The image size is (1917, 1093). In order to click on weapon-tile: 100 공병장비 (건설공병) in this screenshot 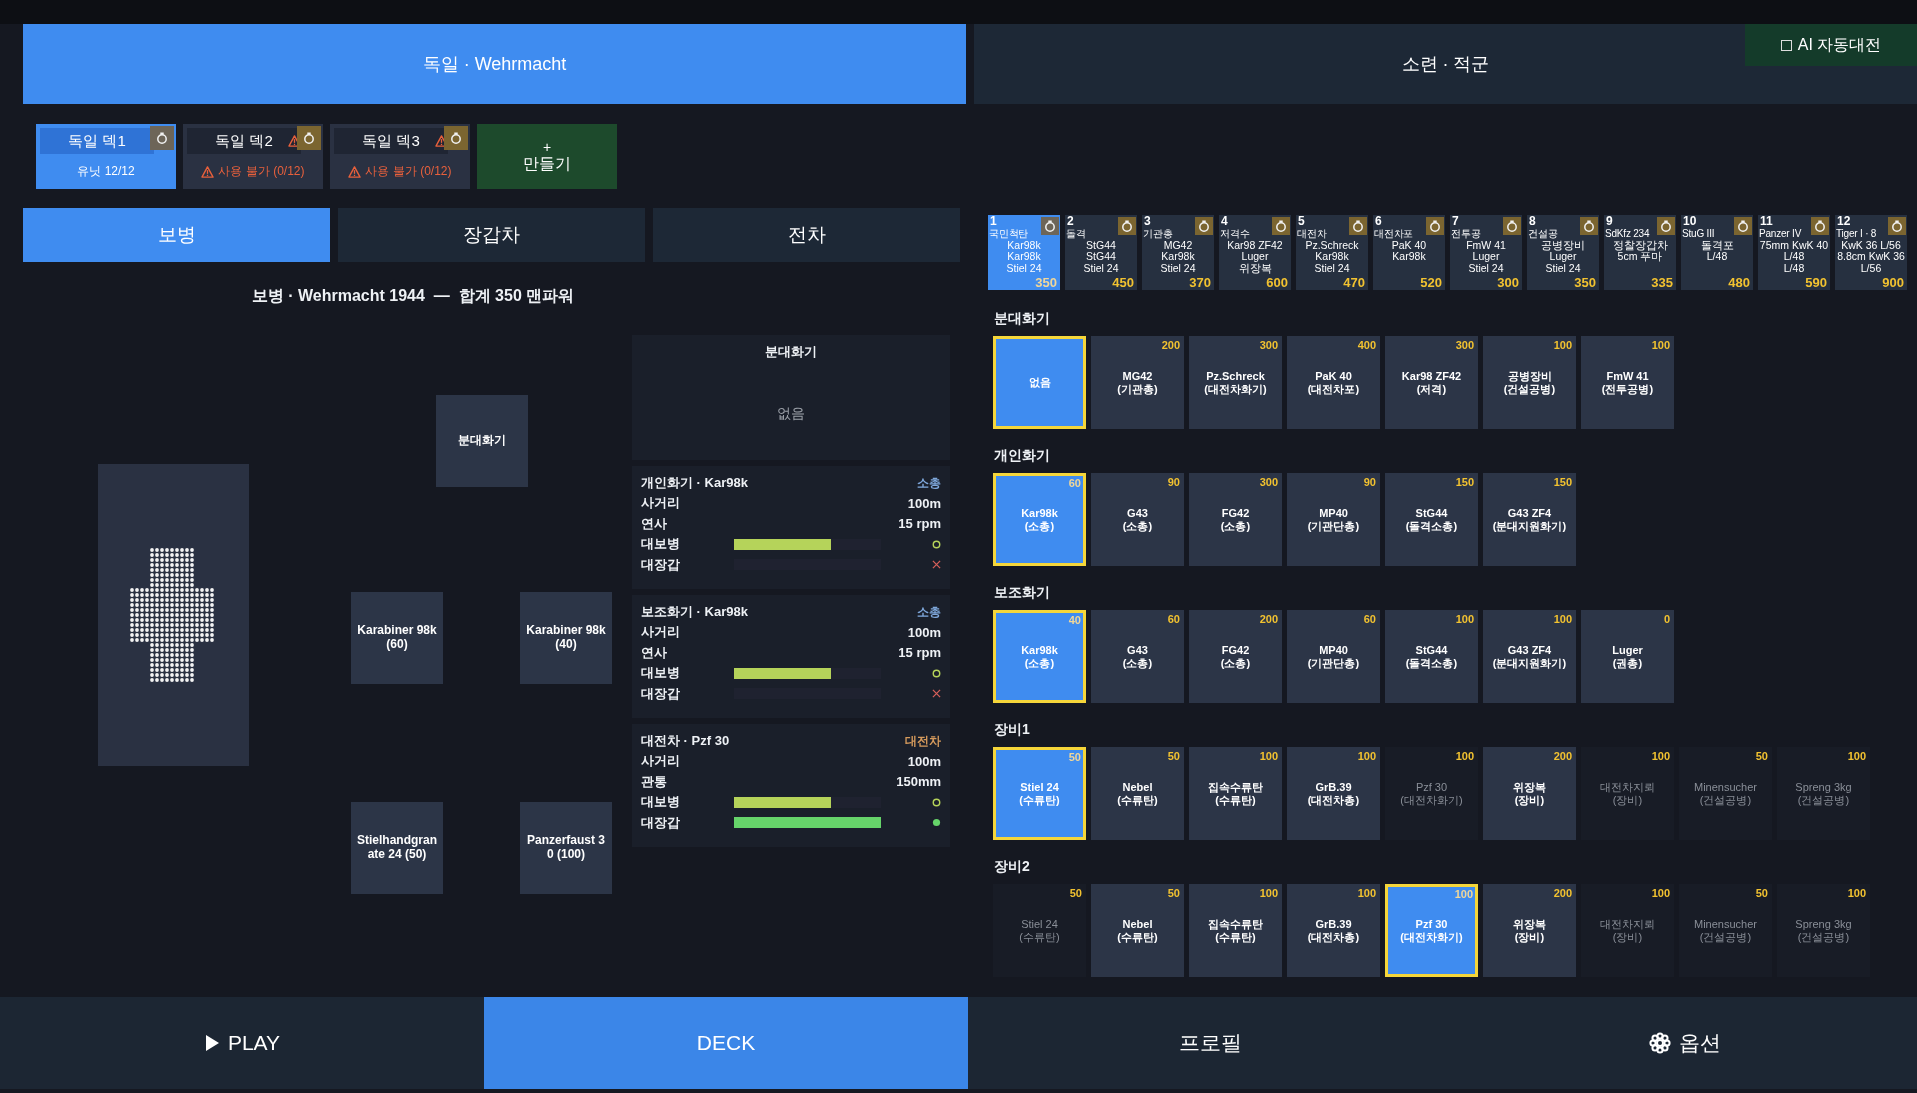, I will do `click(1529, 382)`.